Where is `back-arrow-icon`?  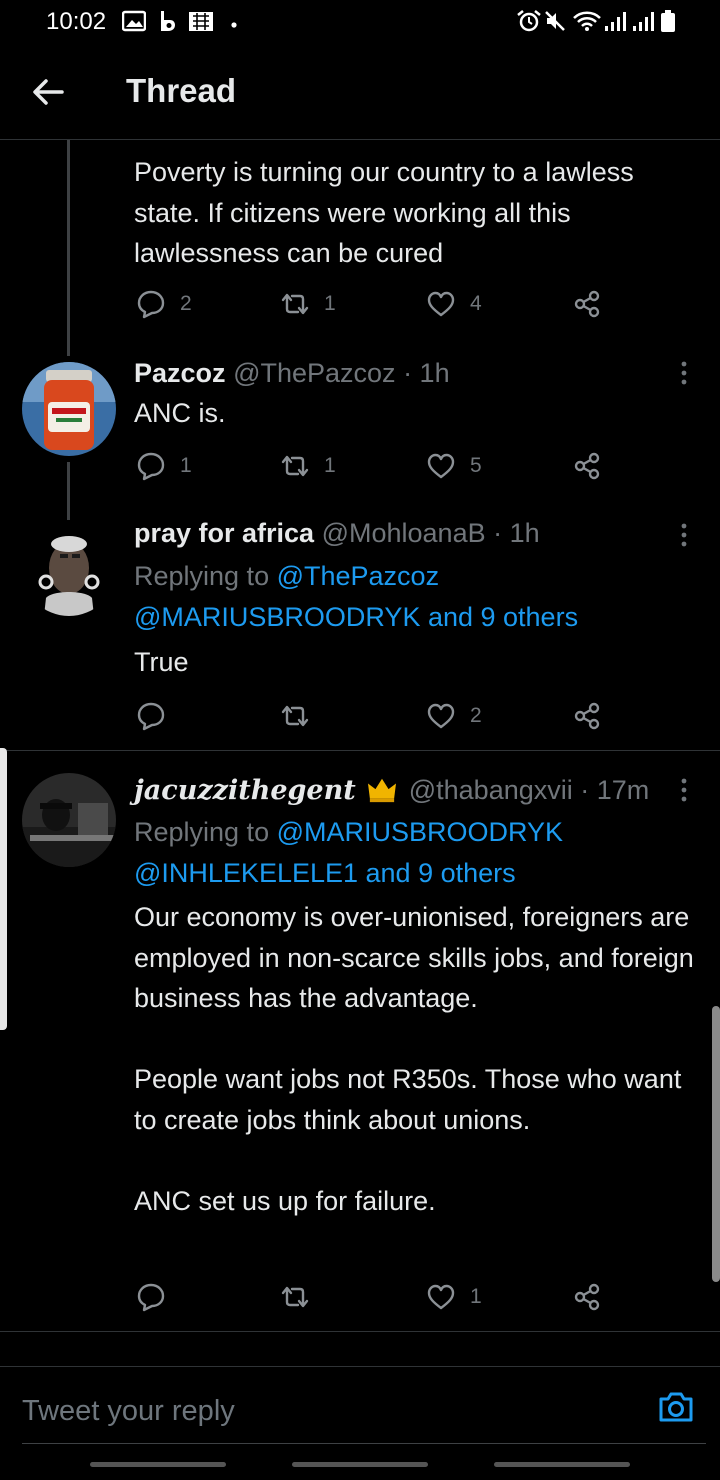
back-arrow-icon is located at coordinates (48, 92).